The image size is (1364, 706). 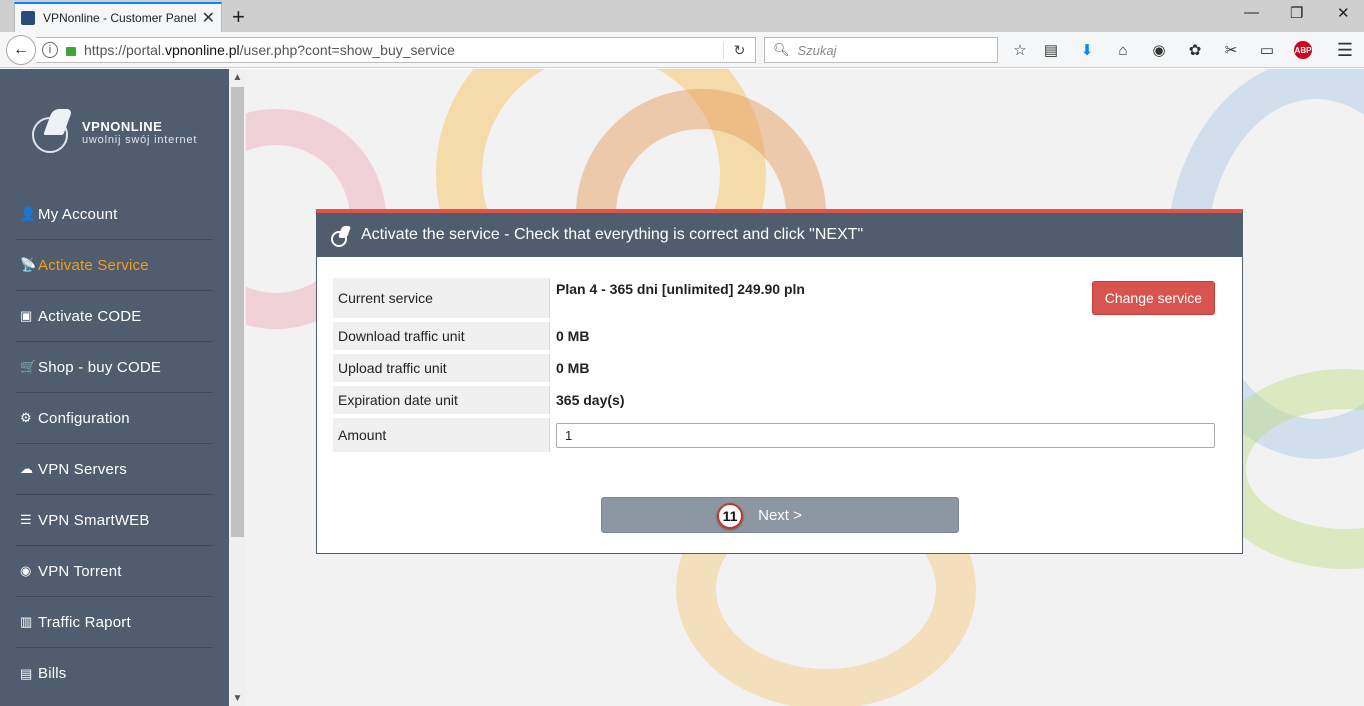 What do you see at coordinates (71, 51) in the screenshot?
I see `lock-icon` at bounding box center [71, 51].